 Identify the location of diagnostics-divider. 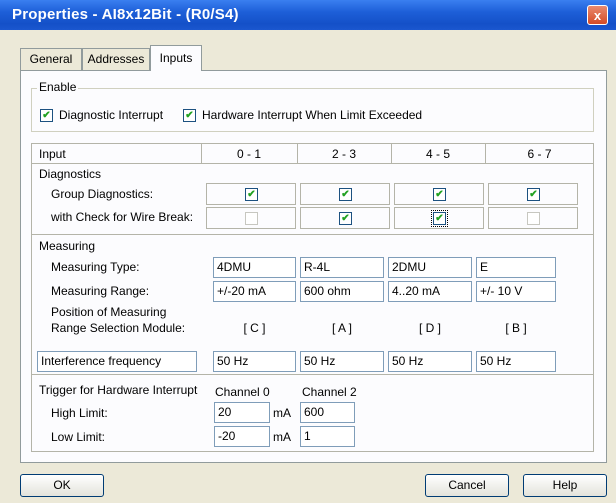
(312, 234).